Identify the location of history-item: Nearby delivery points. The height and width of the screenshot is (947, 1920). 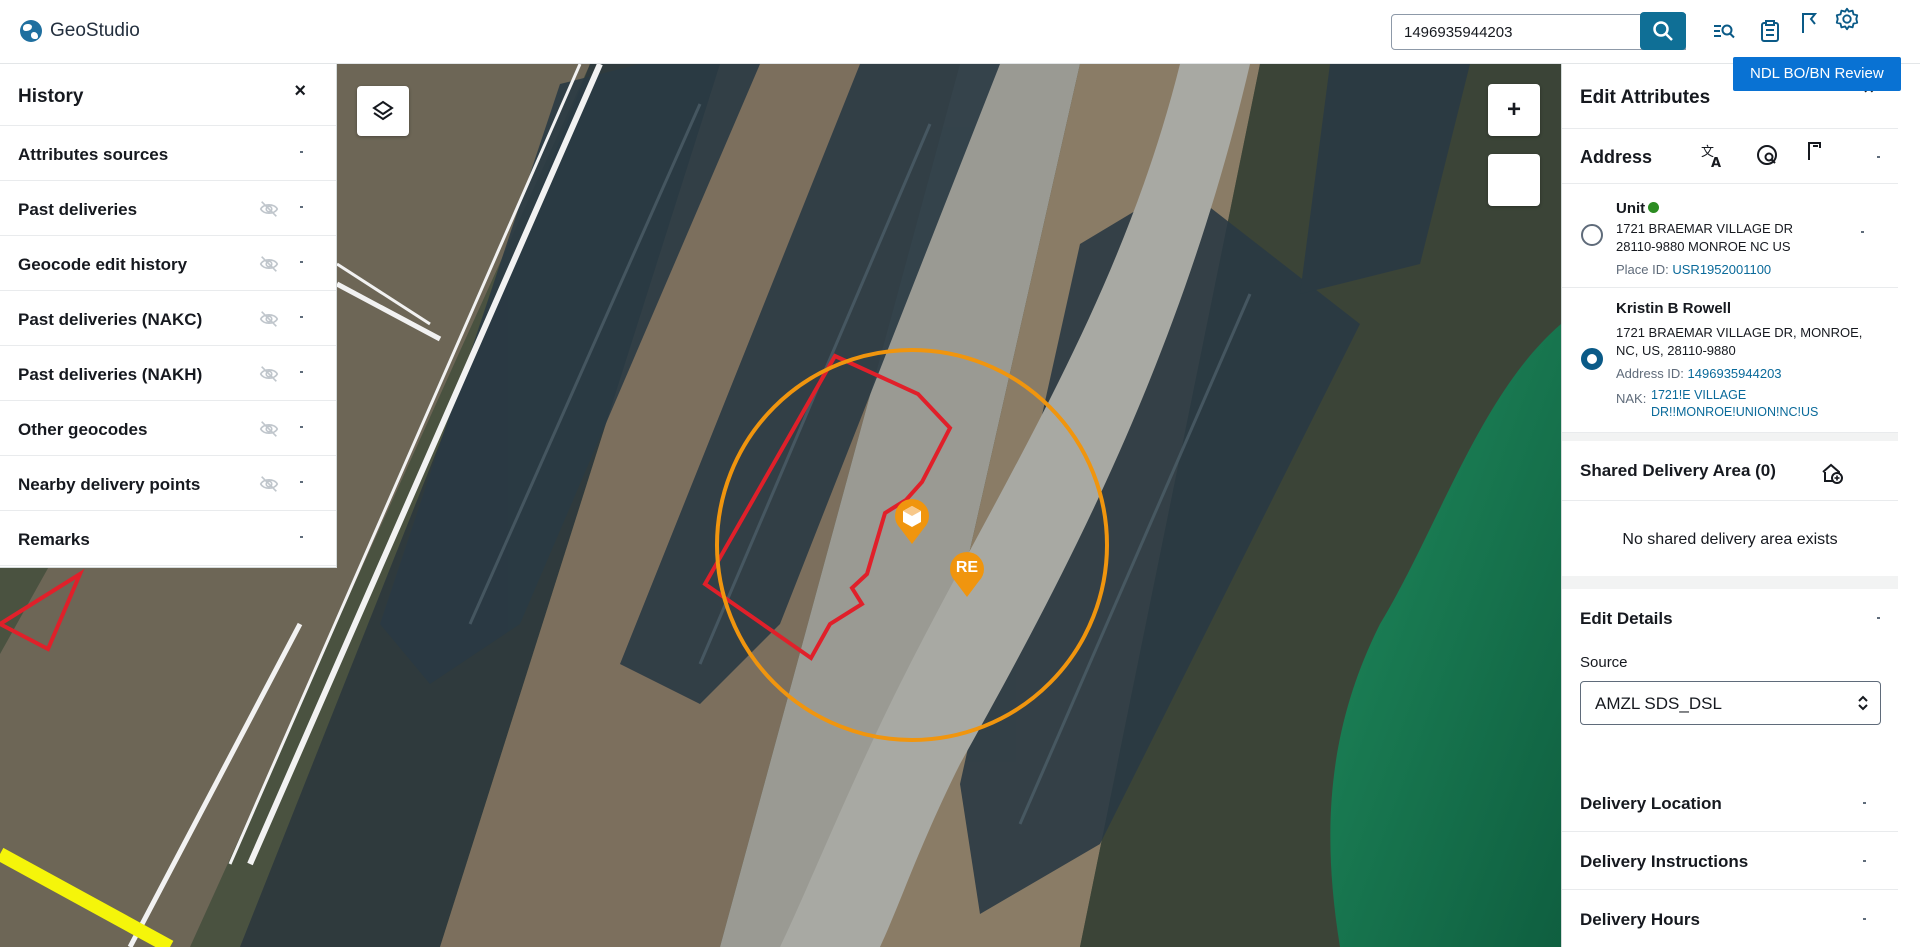
(168, 483).